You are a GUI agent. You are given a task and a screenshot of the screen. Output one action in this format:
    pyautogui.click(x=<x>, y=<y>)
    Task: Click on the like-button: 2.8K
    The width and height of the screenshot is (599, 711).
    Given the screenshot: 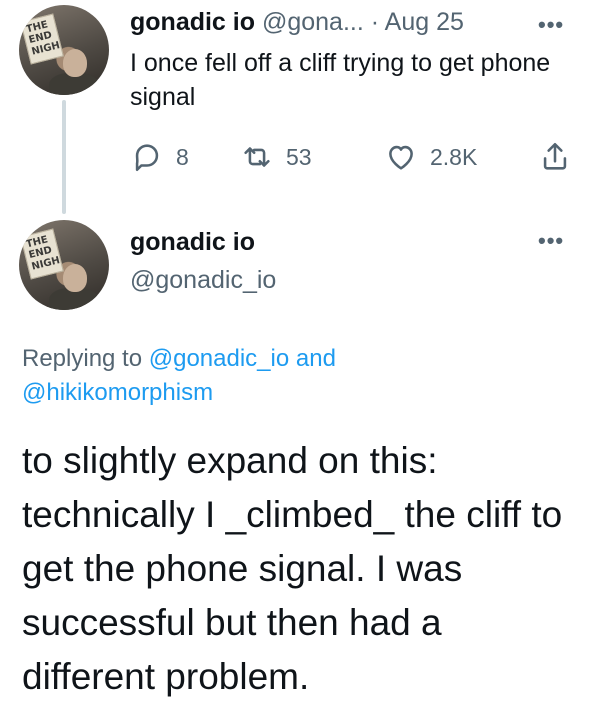 What is the action you would take?
    pyautogui.click(x=430, y=157)
    